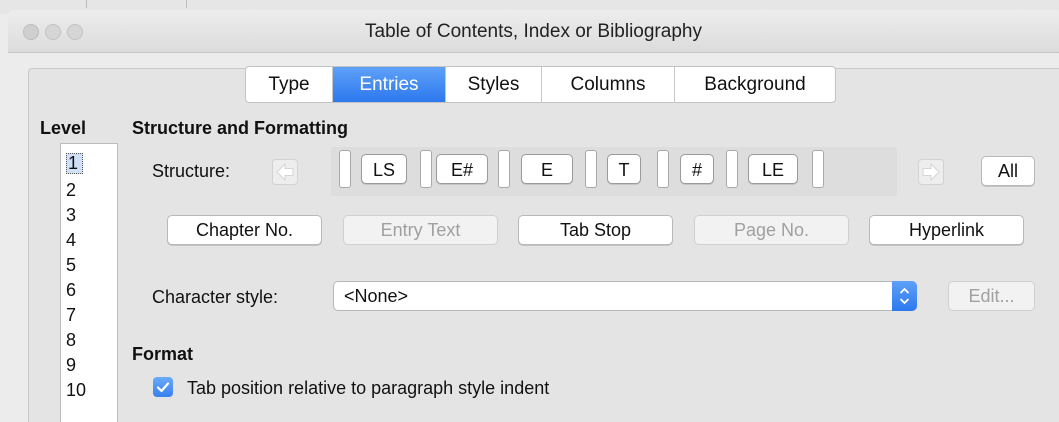  Describe the element at coordinates (71, 265) in the screenshot. I see `level-item-5: 5` at that location.